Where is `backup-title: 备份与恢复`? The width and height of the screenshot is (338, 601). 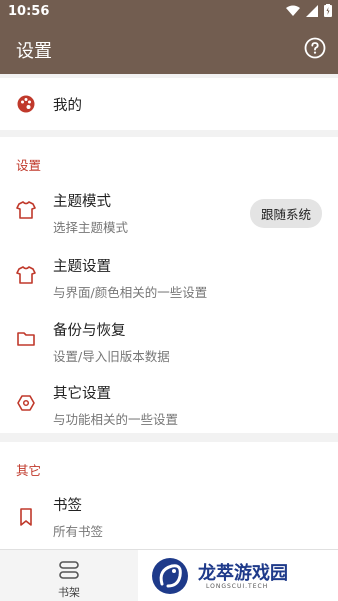 backup-title: 备份与恢复 is located at coordinates (89, 331).